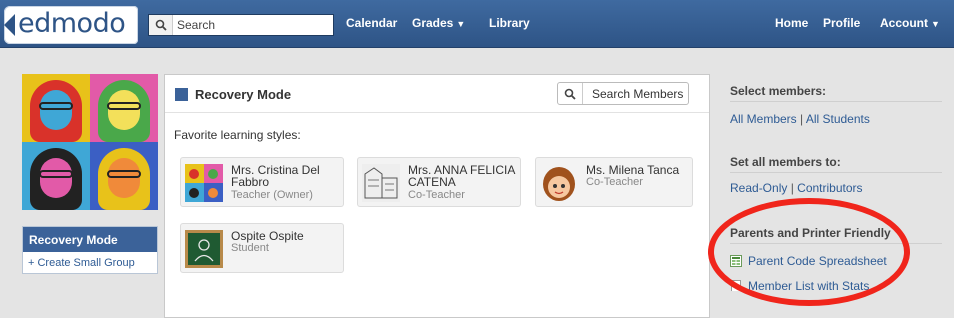  What do you see at coordinates (90, 239) in the screenshot?
I see `group-title: Recovery Mode` at bounding box center [90, 239].